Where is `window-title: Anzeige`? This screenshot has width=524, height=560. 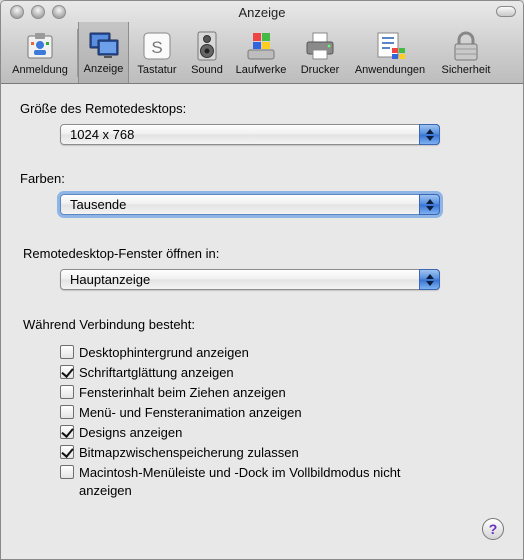
window-title: Anzeige is located at coordinates (262, 12).